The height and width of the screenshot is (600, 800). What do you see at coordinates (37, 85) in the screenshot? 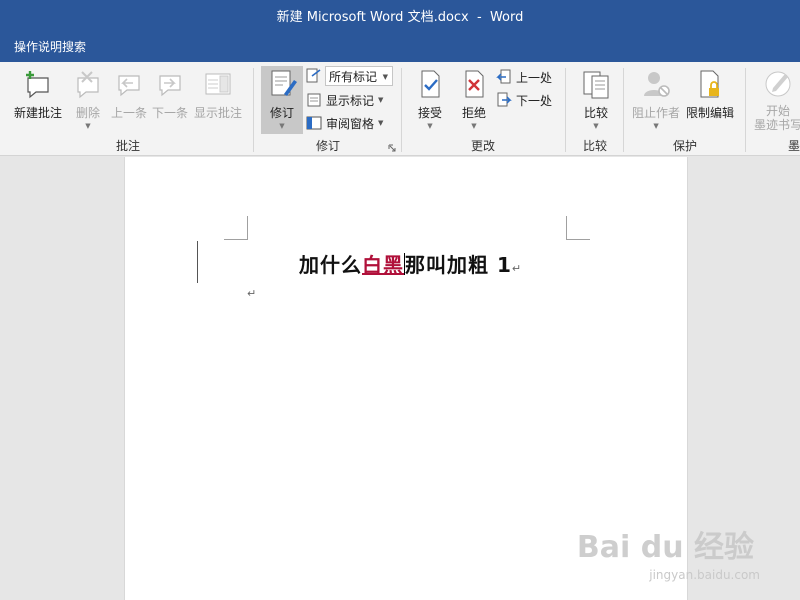
I see `new-comment-icon` at bounding box center [37, 85].